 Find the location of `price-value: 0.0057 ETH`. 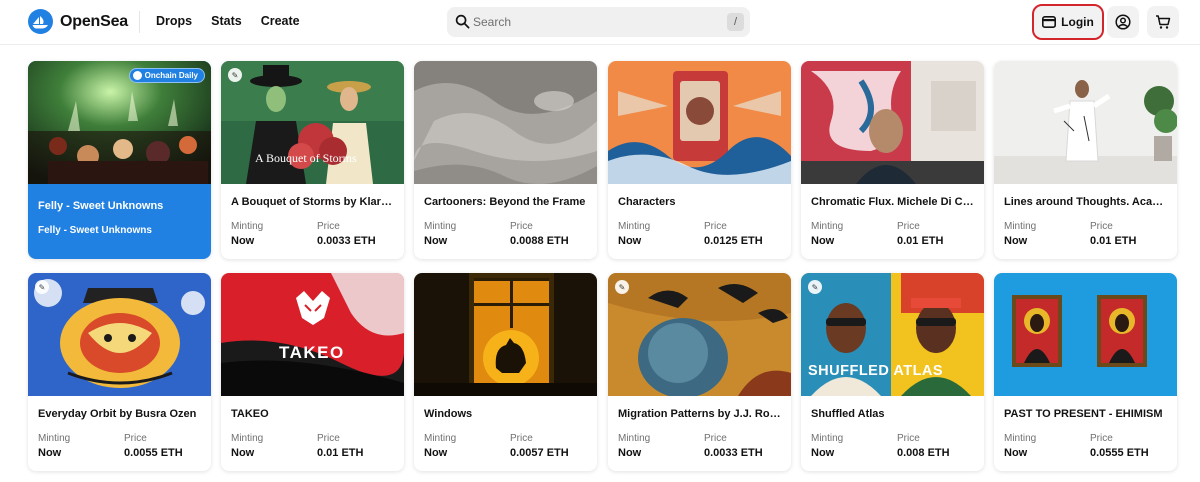

price-value: 0.0057 ETH is located at coordinates (539, 453).